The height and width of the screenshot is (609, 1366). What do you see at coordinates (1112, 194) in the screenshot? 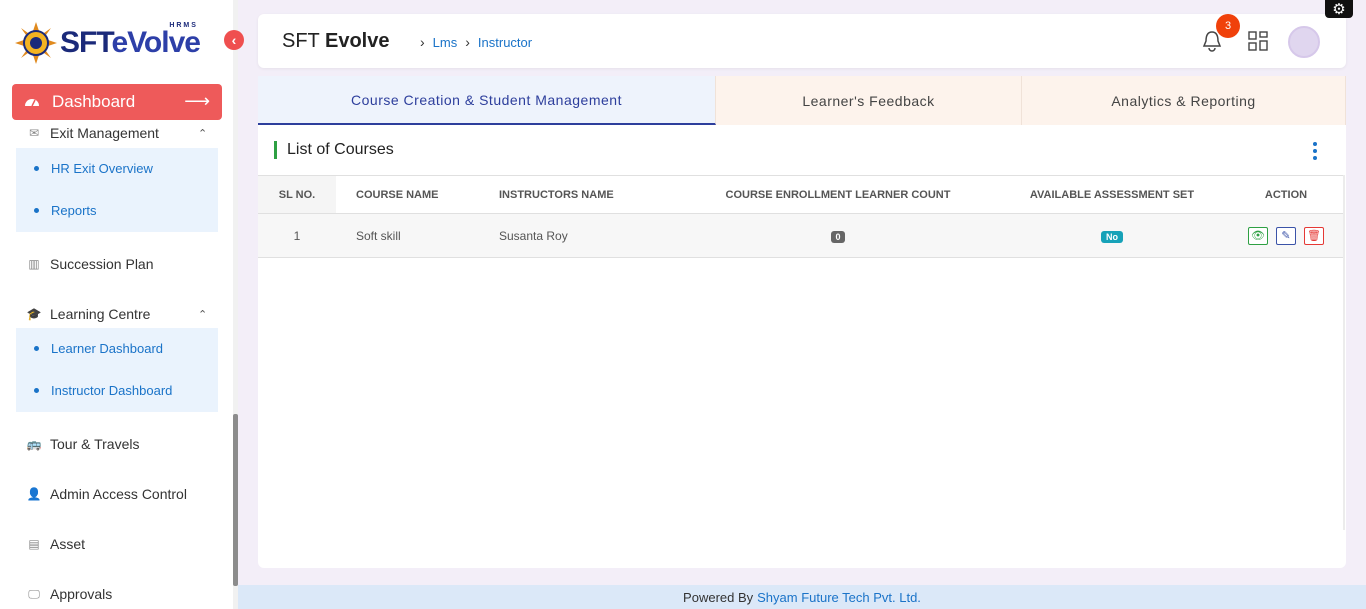
I see `col-assessment-set: AVAILABLE ASSESSMENT SET` at bounding box center [1112, 194].